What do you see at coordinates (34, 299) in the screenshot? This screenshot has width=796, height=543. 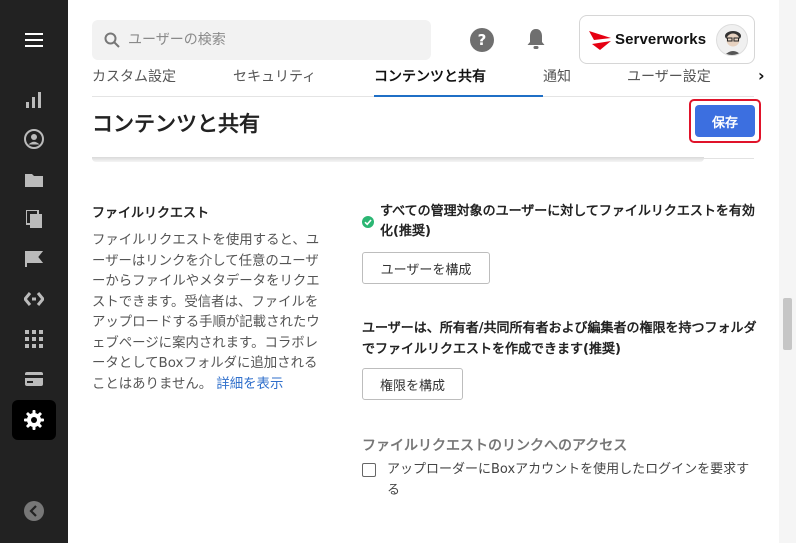 I see `integrations-icon` at bounding box center [34, 299].